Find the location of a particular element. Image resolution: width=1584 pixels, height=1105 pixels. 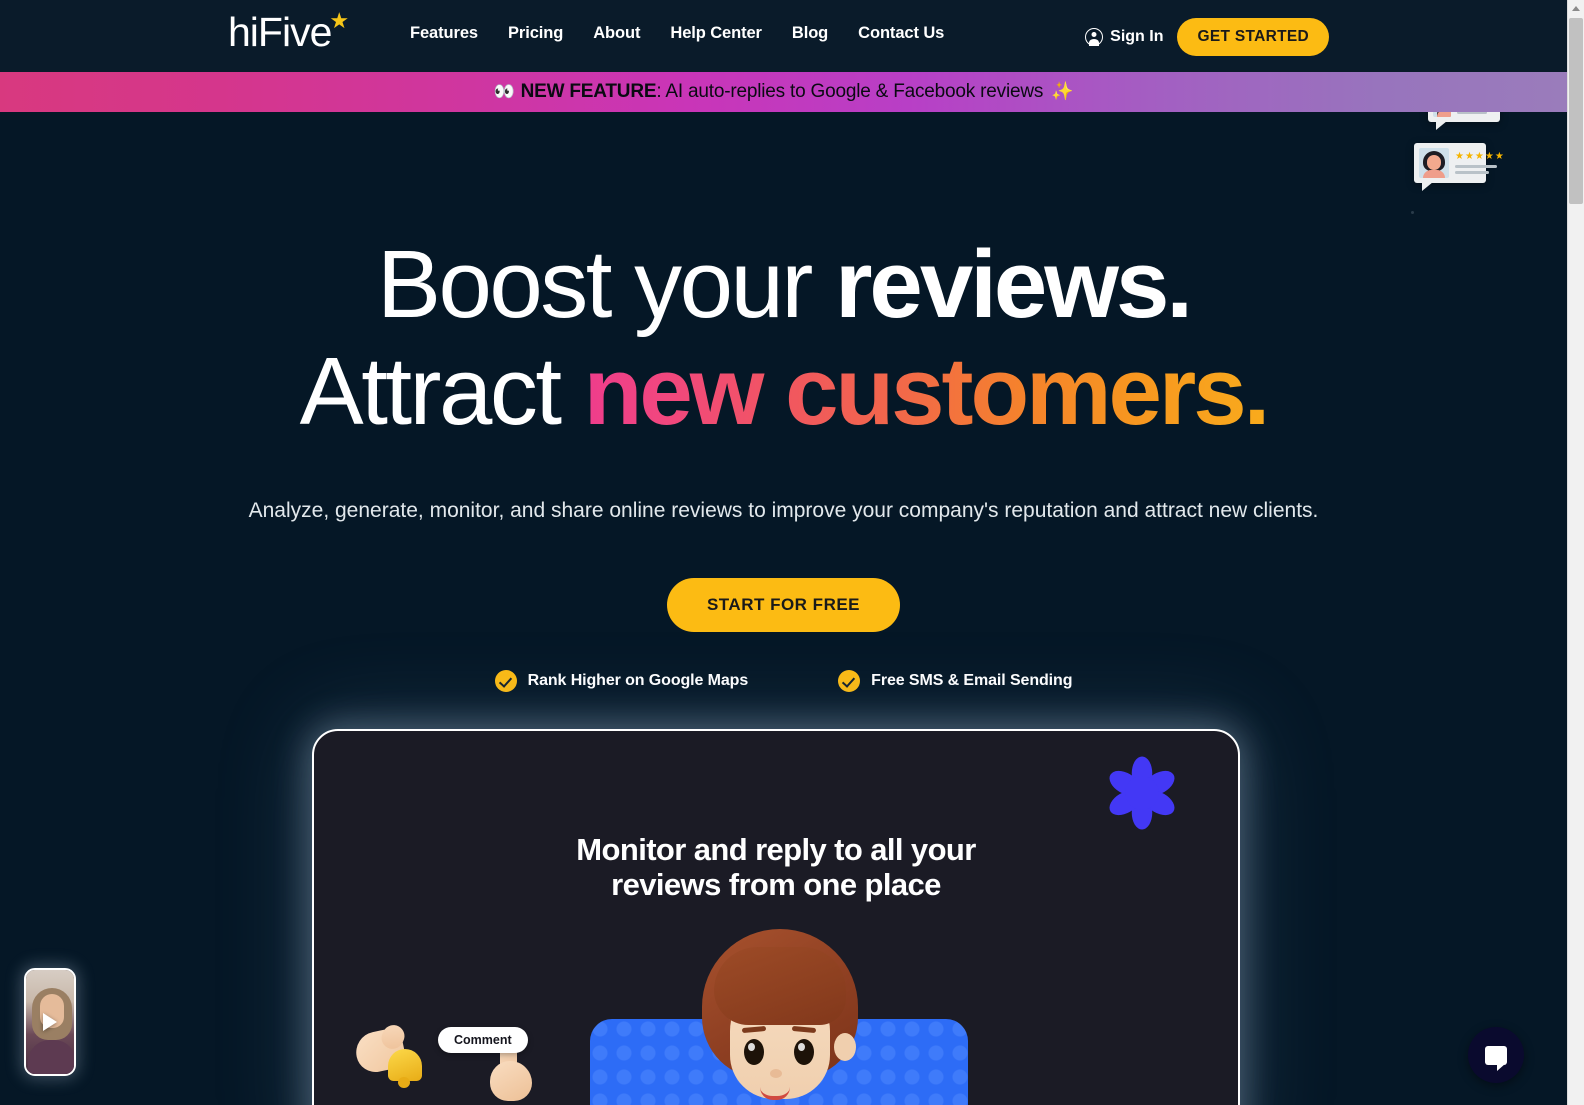

chat-bubble-icon is located at coordinates (1496, 1058).